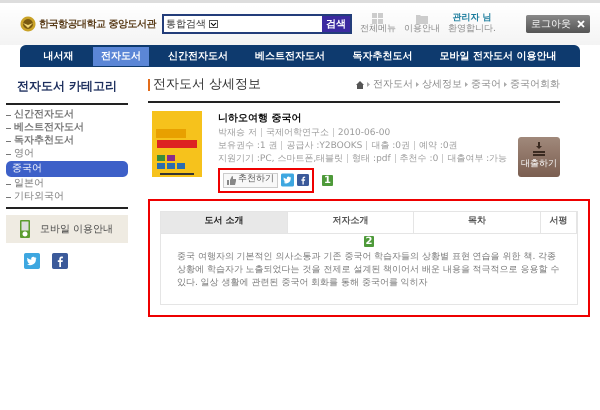 This screenshot has height=410, width=600. Describe the element at coordinates (24, 154) in the screenshot. I see `category-item: 영어` at that location.